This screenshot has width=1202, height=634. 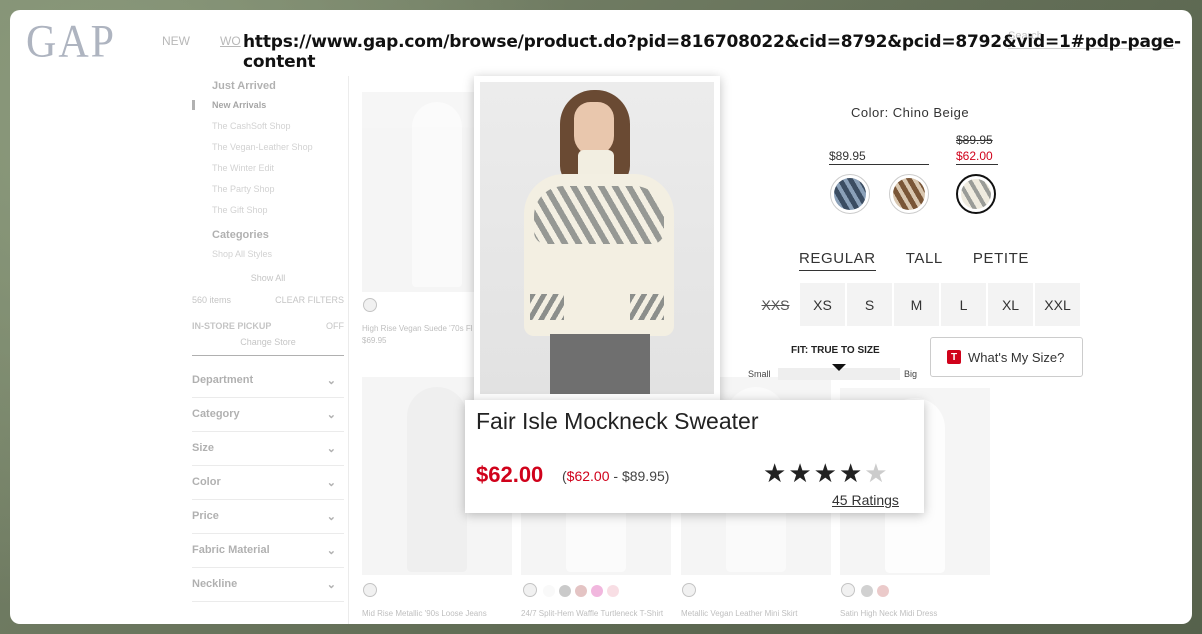 What do you see at coordinates (977, 157) in the screenshot?
I see `price-group-sale-price: $62.00` at bounding box center [977, 157].